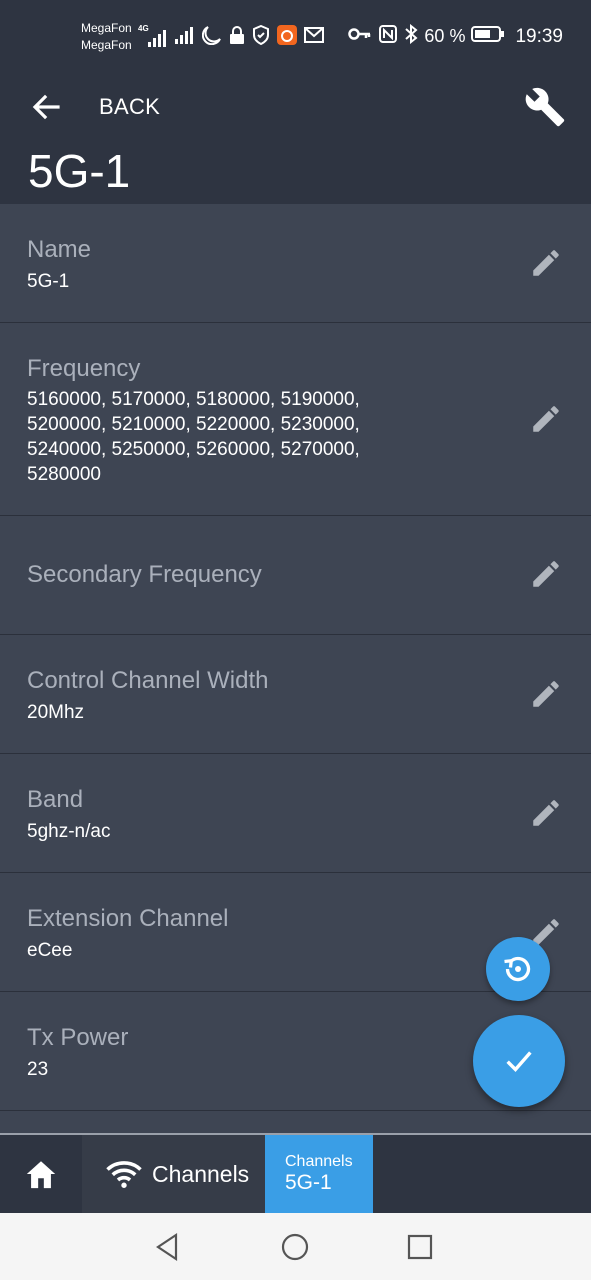  What do you see at coordinates (129, 107) in the screenshot?
I see `back-button: BACK` at bounding box center [129, 107].